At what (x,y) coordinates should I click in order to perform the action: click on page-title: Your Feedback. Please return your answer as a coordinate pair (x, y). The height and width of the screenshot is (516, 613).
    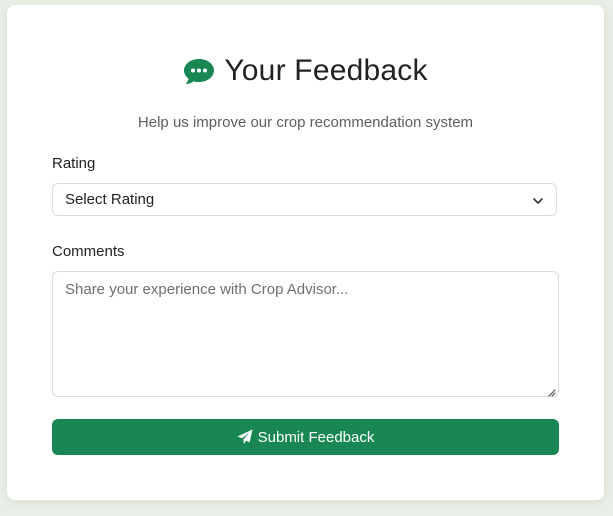
    Looking at the image, I should click on (326, 70).